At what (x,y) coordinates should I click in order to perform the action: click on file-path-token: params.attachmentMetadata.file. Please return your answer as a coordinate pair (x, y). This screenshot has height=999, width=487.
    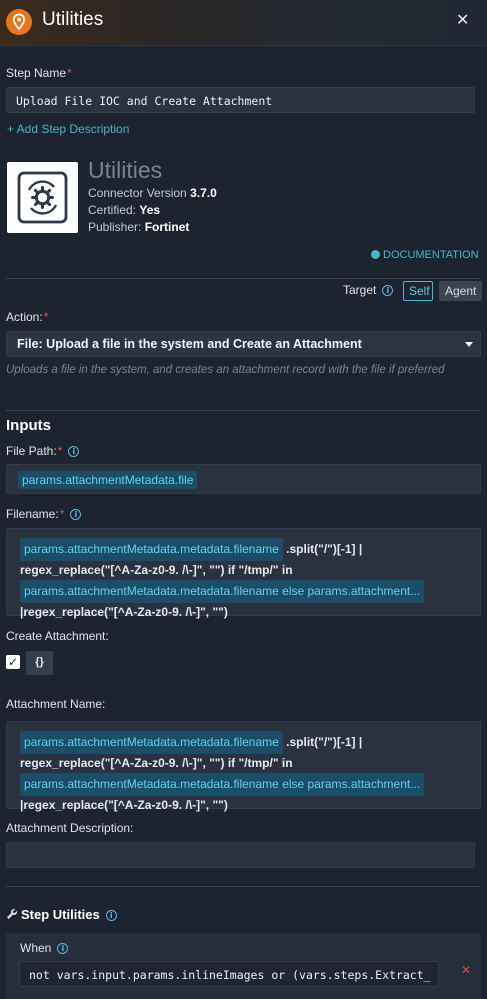
    Looking at the image, I should click on (108, 480).